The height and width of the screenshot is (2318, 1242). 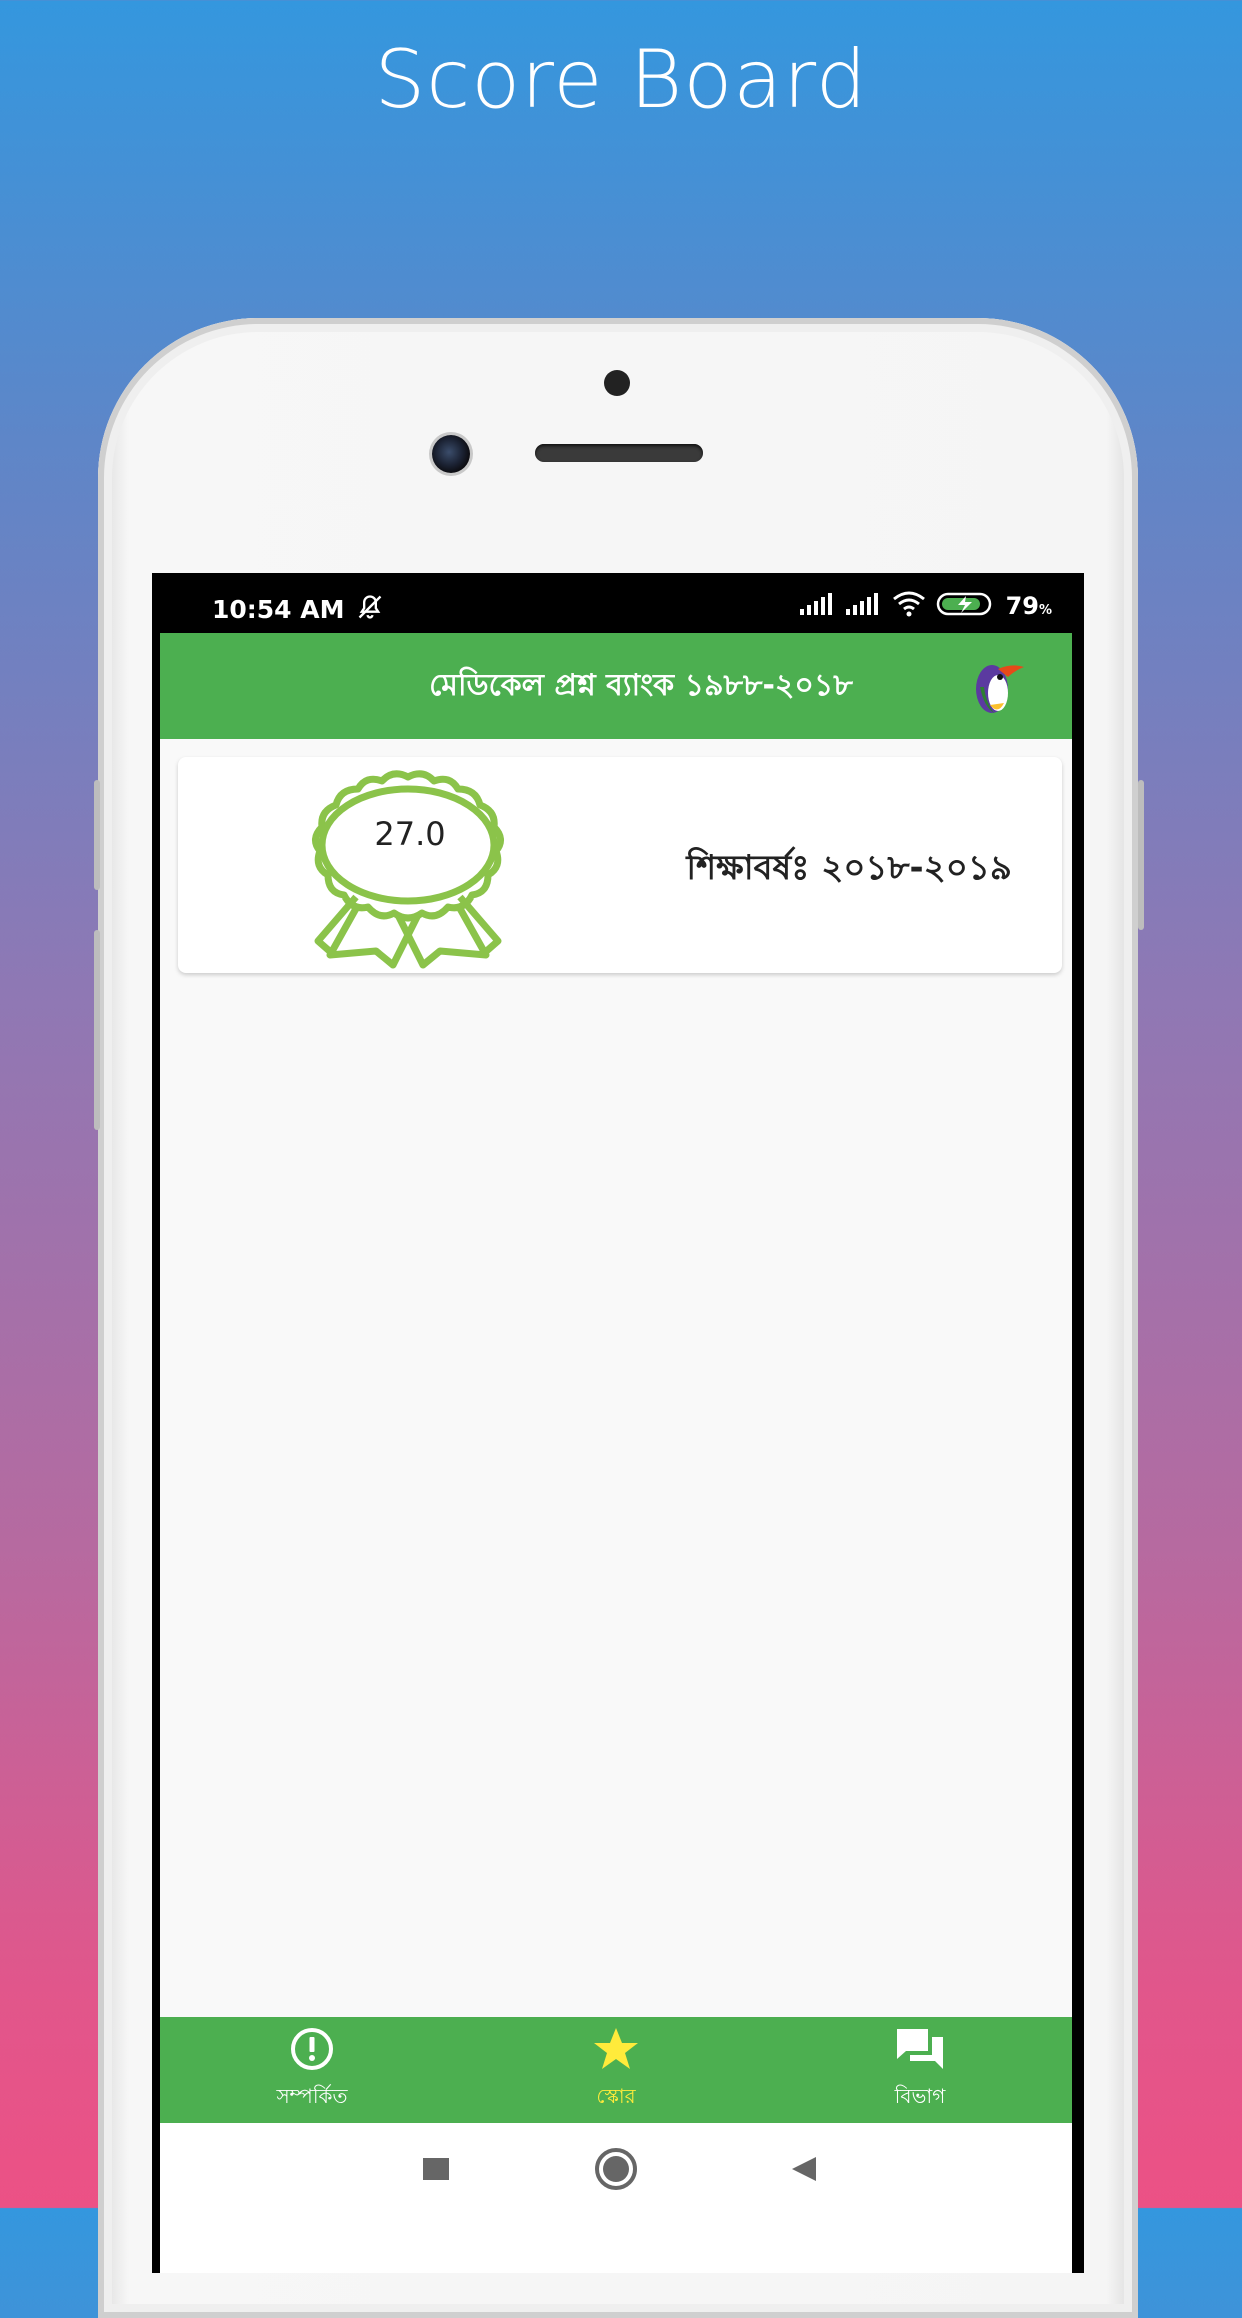 I want to click on system-navigation-bar, so click(x=616, y=2198).